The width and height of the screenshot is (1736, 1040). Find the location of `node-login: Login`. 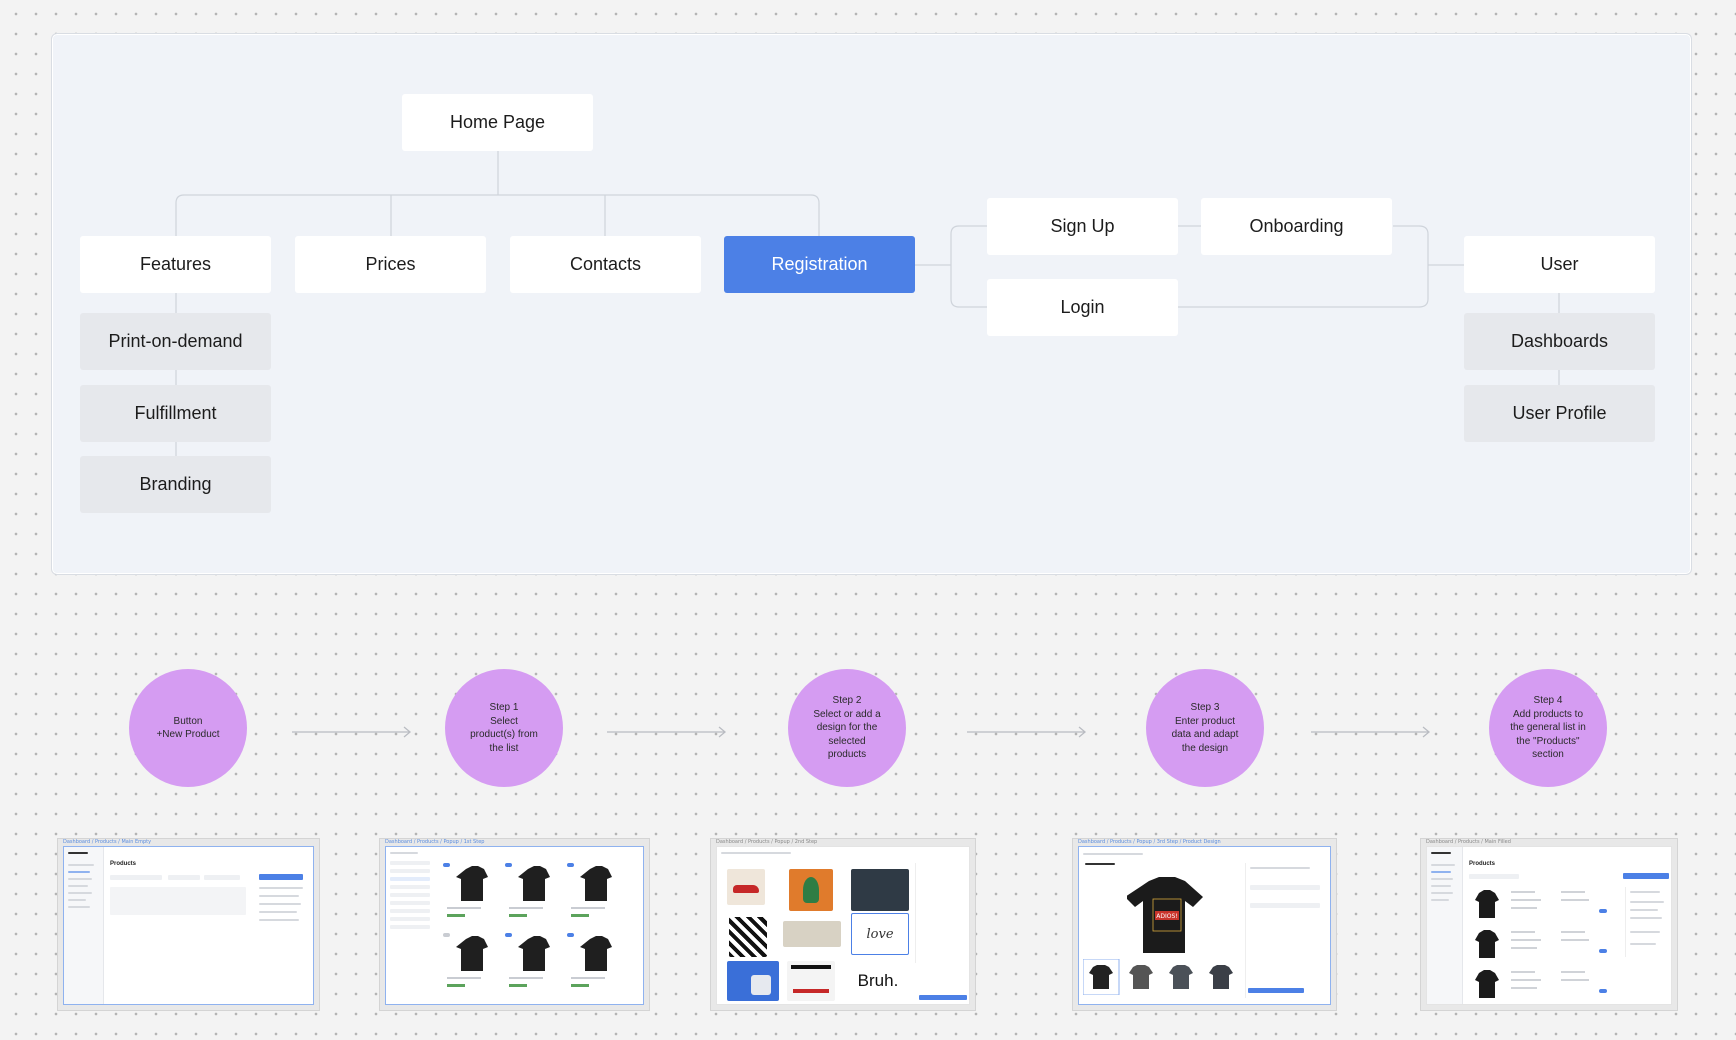

node-login: Login is located at coordinates (1082, 307).